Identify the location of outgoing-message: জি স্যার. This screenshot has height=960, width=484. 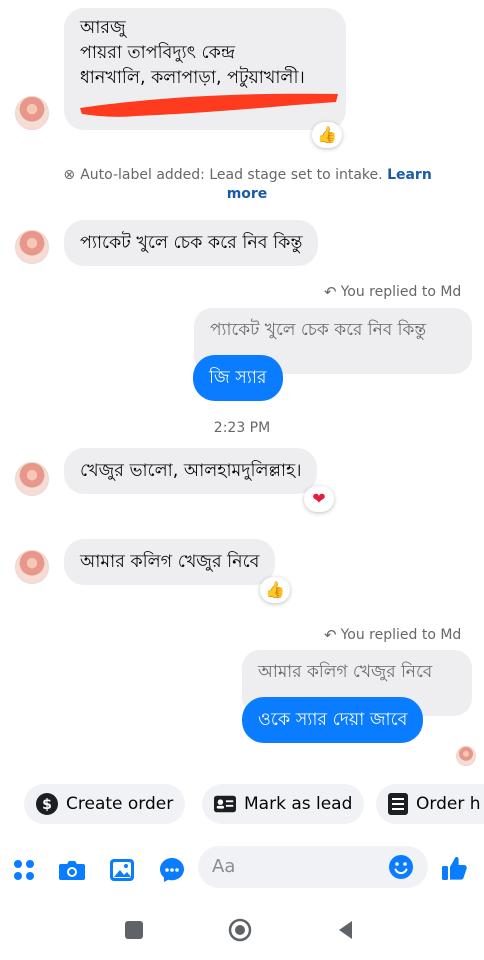
(238, 378).